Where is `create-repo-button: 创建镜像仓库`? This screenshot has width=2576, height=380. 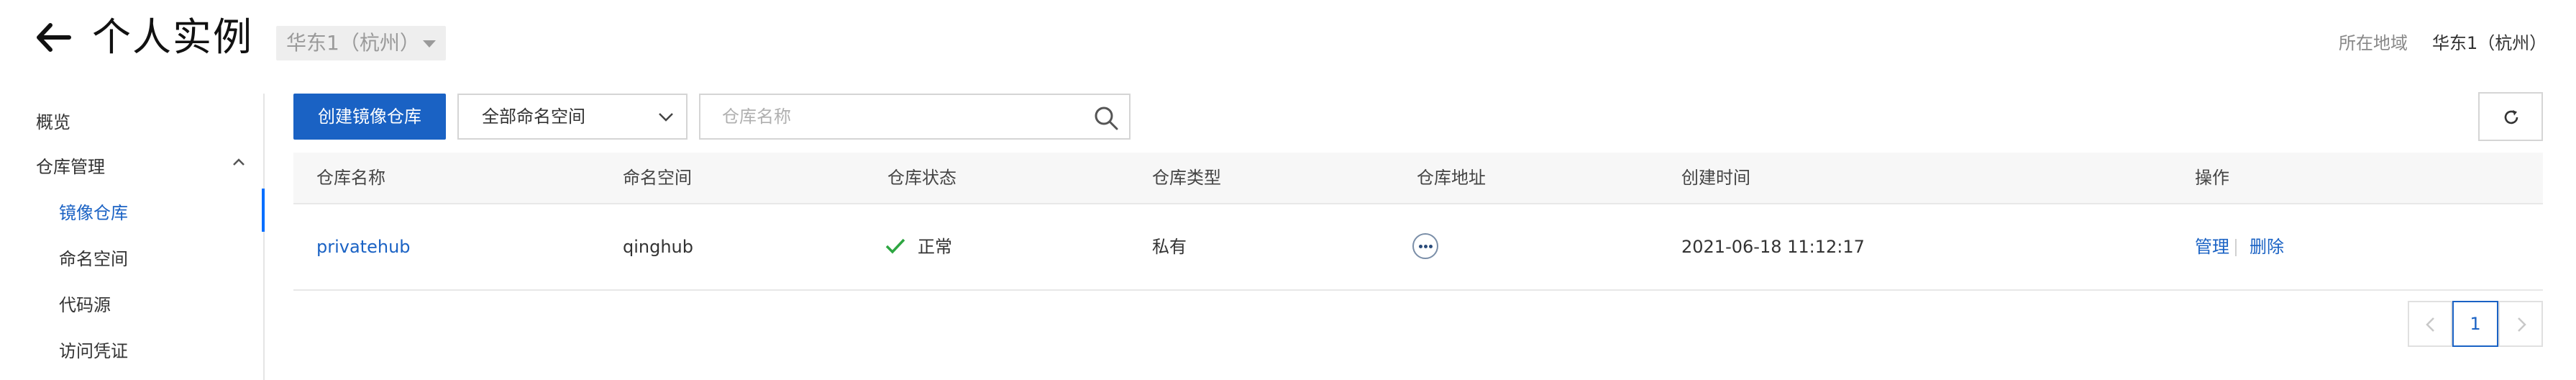
create-repo-button: 创建镜像仓库 is located at coordinates (369, 117).